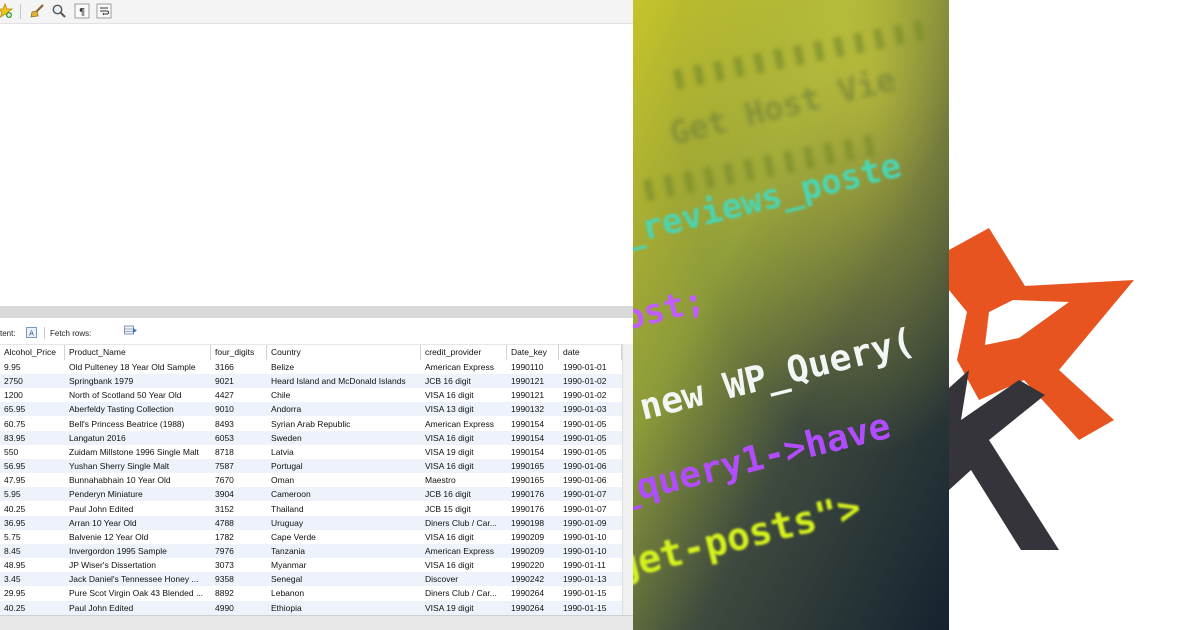 The image size is (1200, 630). I want to click on vertical-scrollbar, so click(627, 480).